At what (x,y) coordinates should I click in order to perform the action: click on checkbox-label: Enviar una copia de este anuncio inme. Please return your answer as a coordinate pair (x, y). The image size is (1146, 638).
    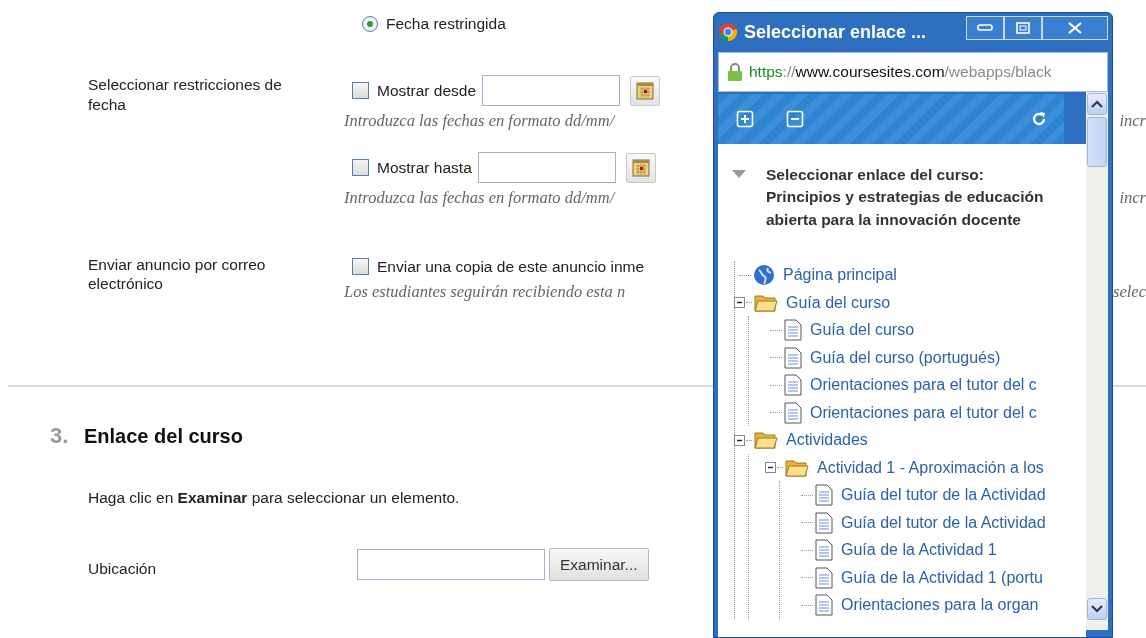
    Looking at the image, I should click on (511, 266).